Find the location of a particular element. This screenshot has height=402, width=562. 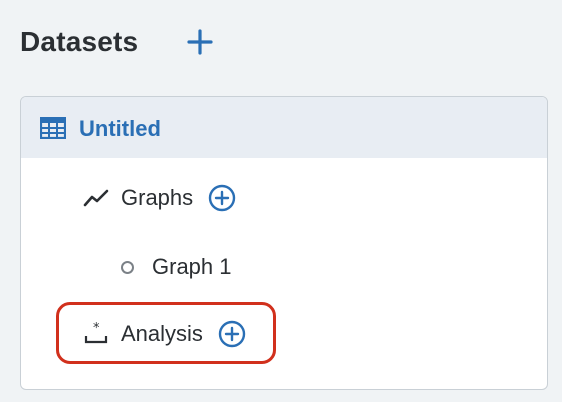

panel-title: Datasets is located at coordinates (79, 41).